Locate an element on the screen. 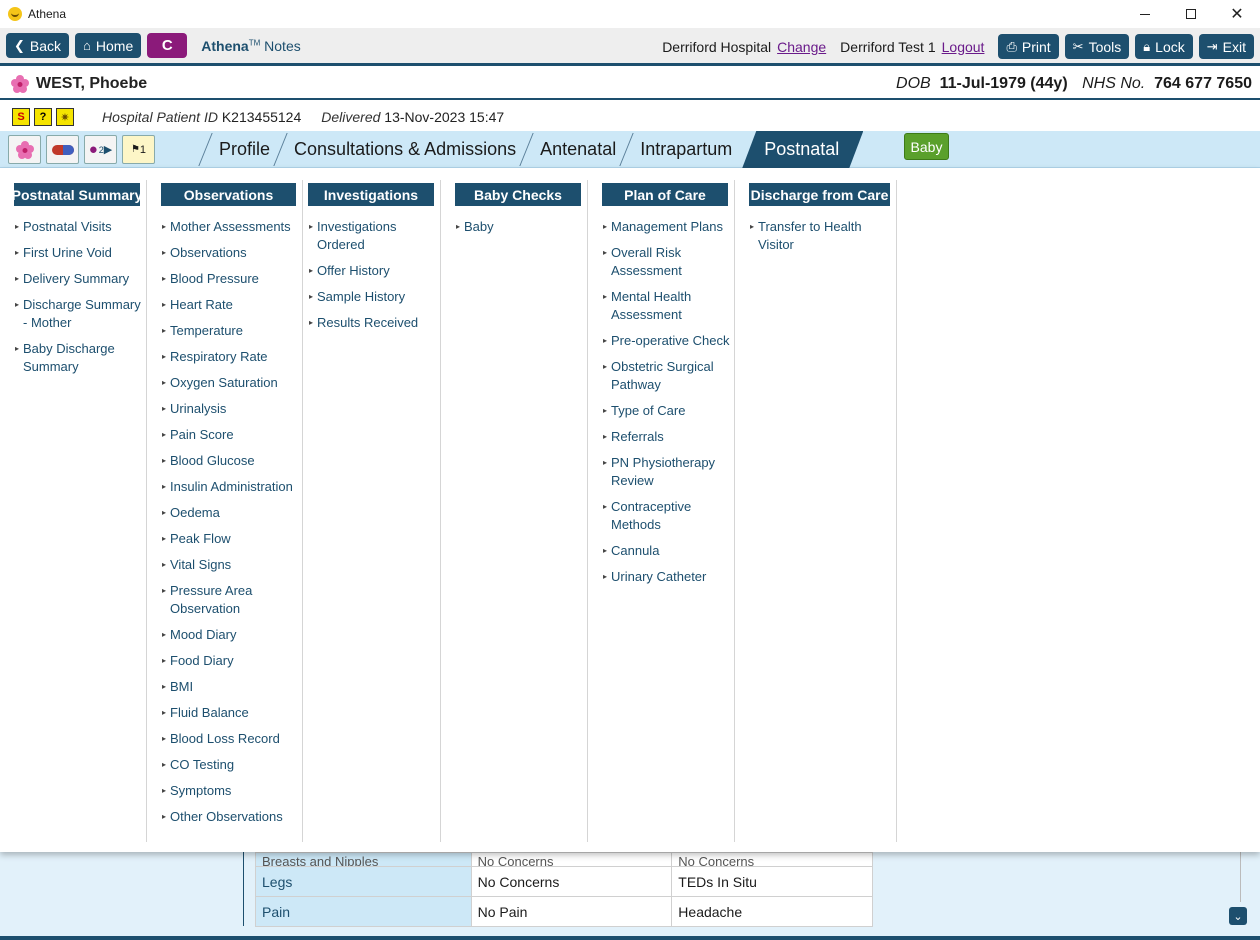 The width and height of the screenshot is (1260, 940). menu-item: Observations is located at coordinates (232, 253).